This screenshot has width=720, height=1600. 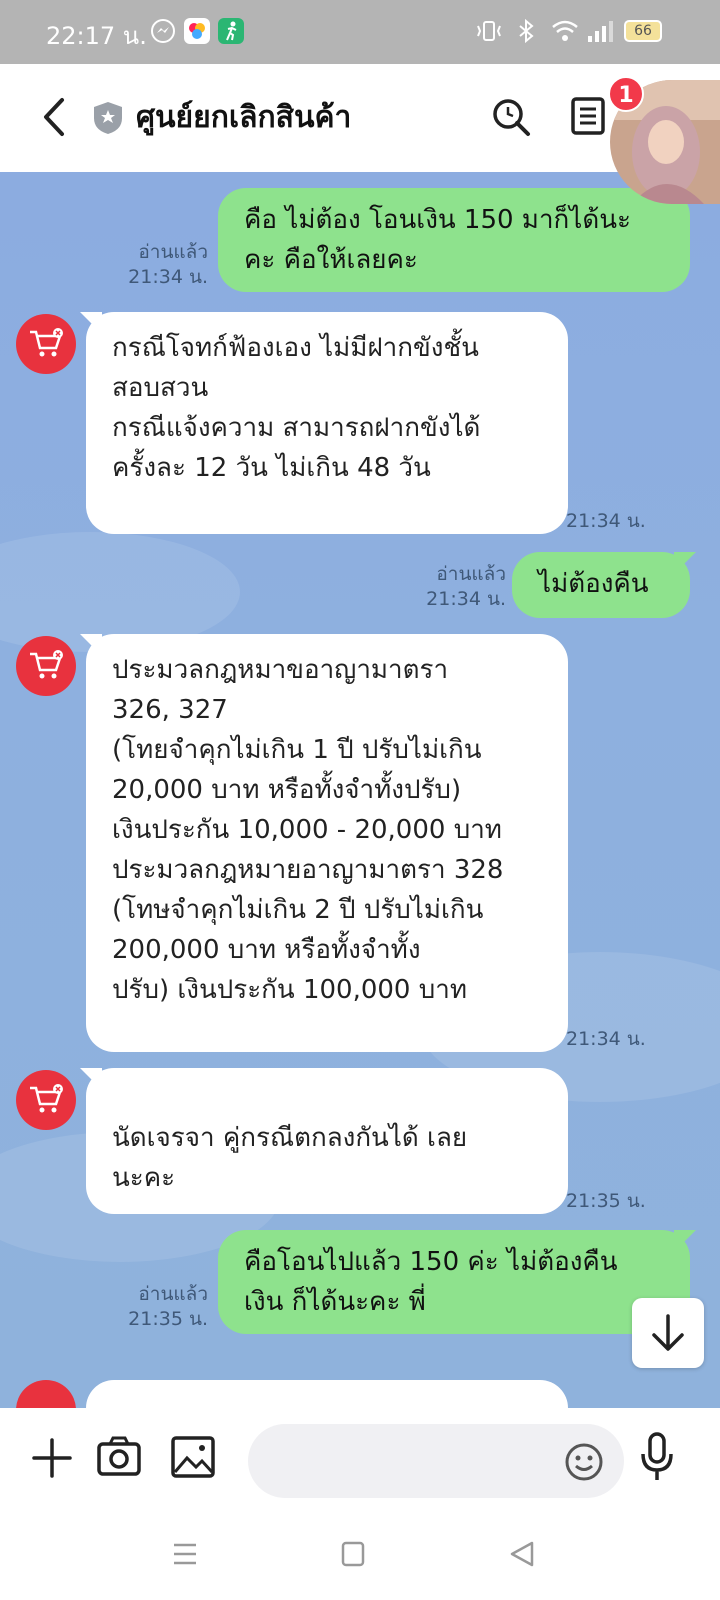 I want to click on scroll-to-bottom-button, so click(x=668, y=1333).